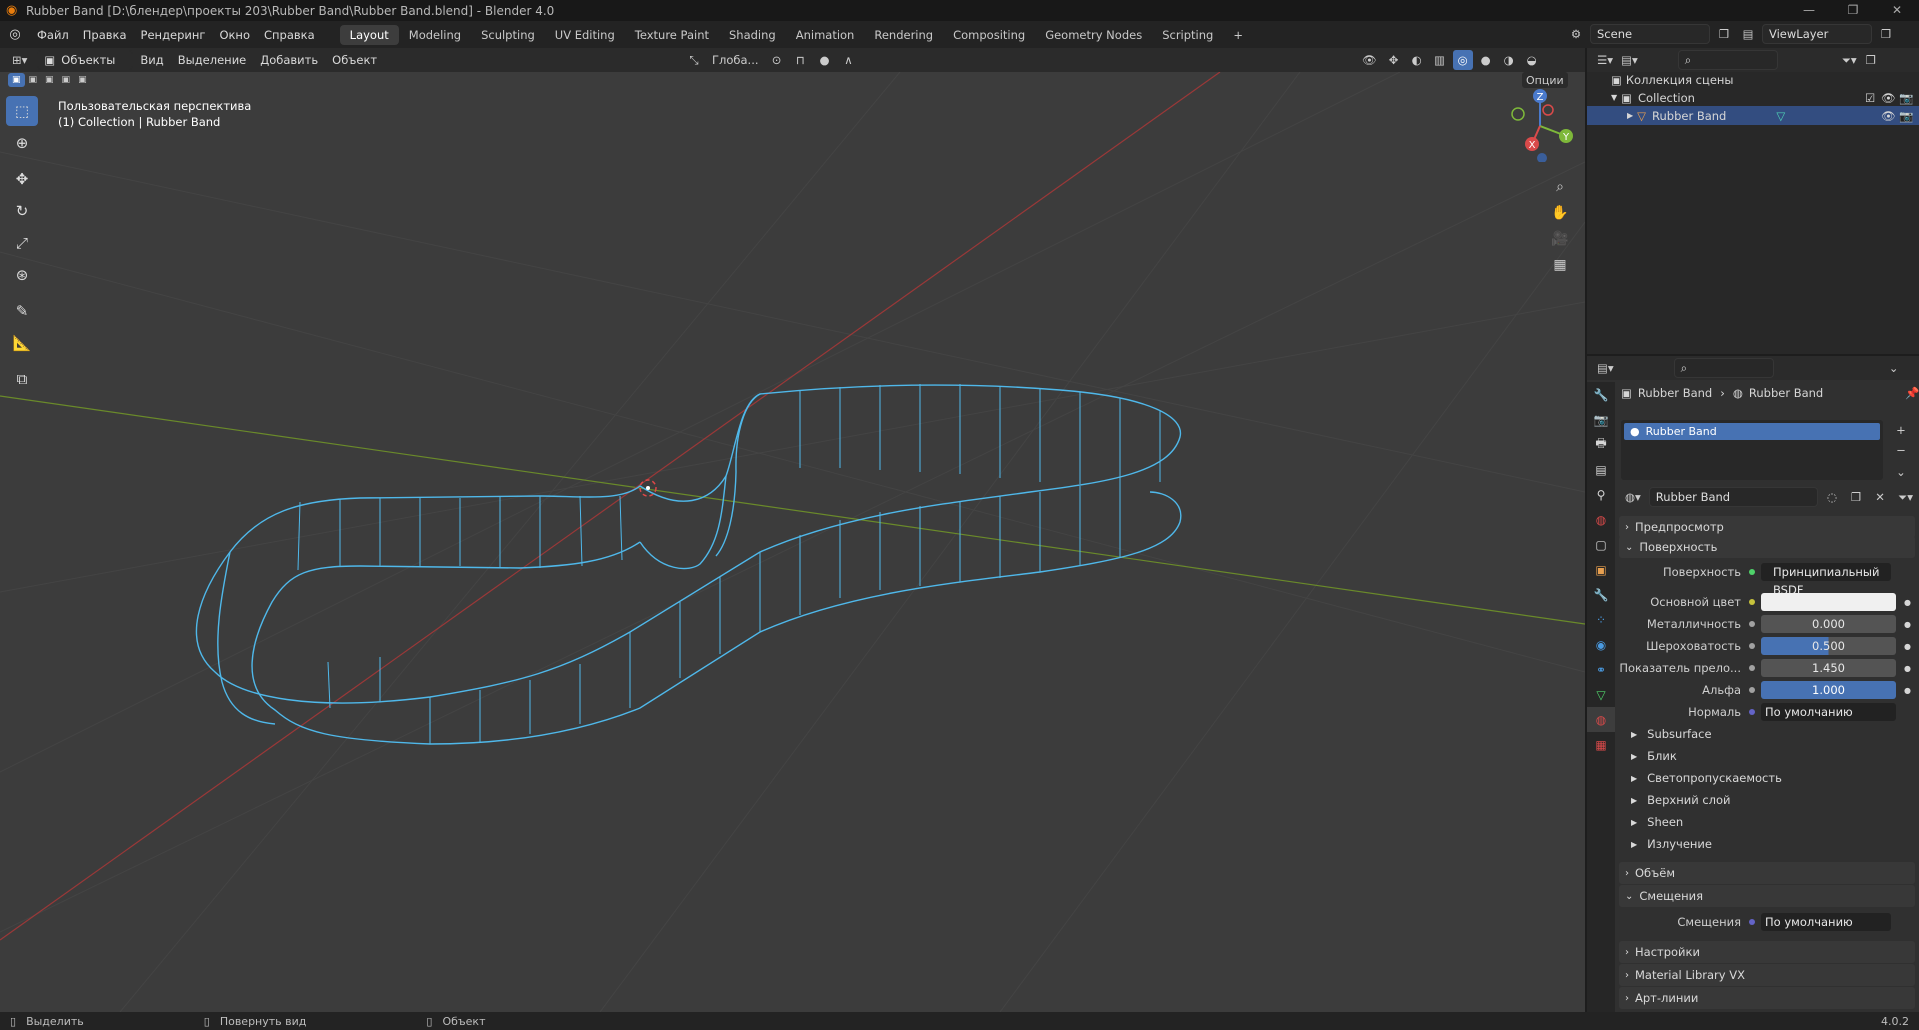 The height and width of the screenshot is (1030, 1919). I want to click on displacement-field: По умолчанию, so click(1826, 922).